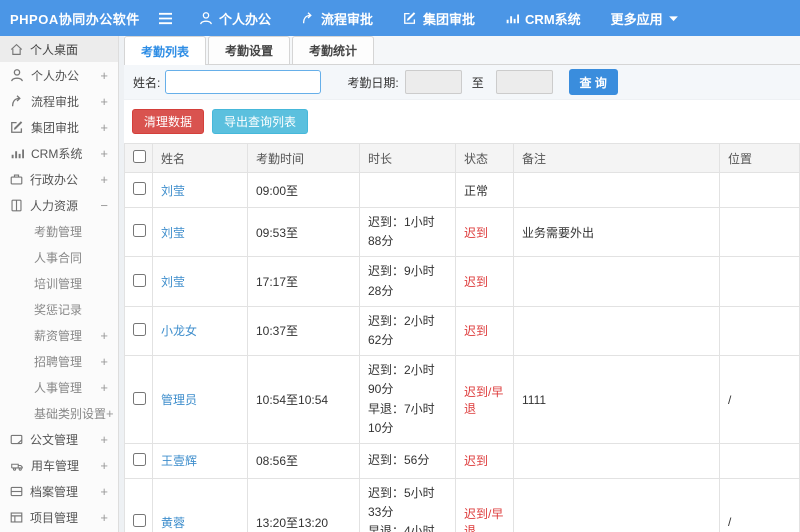 Image resolution: width=800 pixels, height=532 pixels. What do you see at coordinates (165, 18) in the screenshot?
I see `hamburger-icon` at bounding box center [165, 18].